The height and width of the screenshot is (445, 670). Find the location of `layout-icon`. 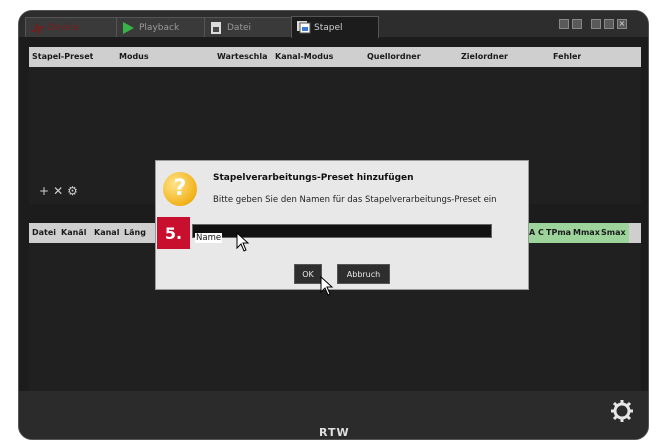

layout-icon is located at coordinates (564, 24).